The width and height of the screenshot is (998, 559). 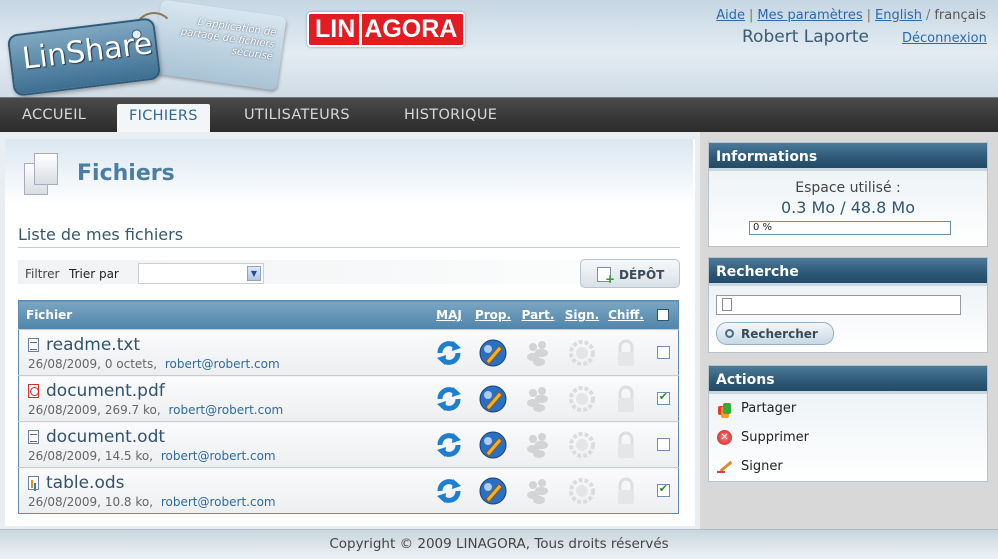 What do you see at coordinates (960, 15) in the screenshot?
I see `current-language: français` at bounding box center [960, 15].